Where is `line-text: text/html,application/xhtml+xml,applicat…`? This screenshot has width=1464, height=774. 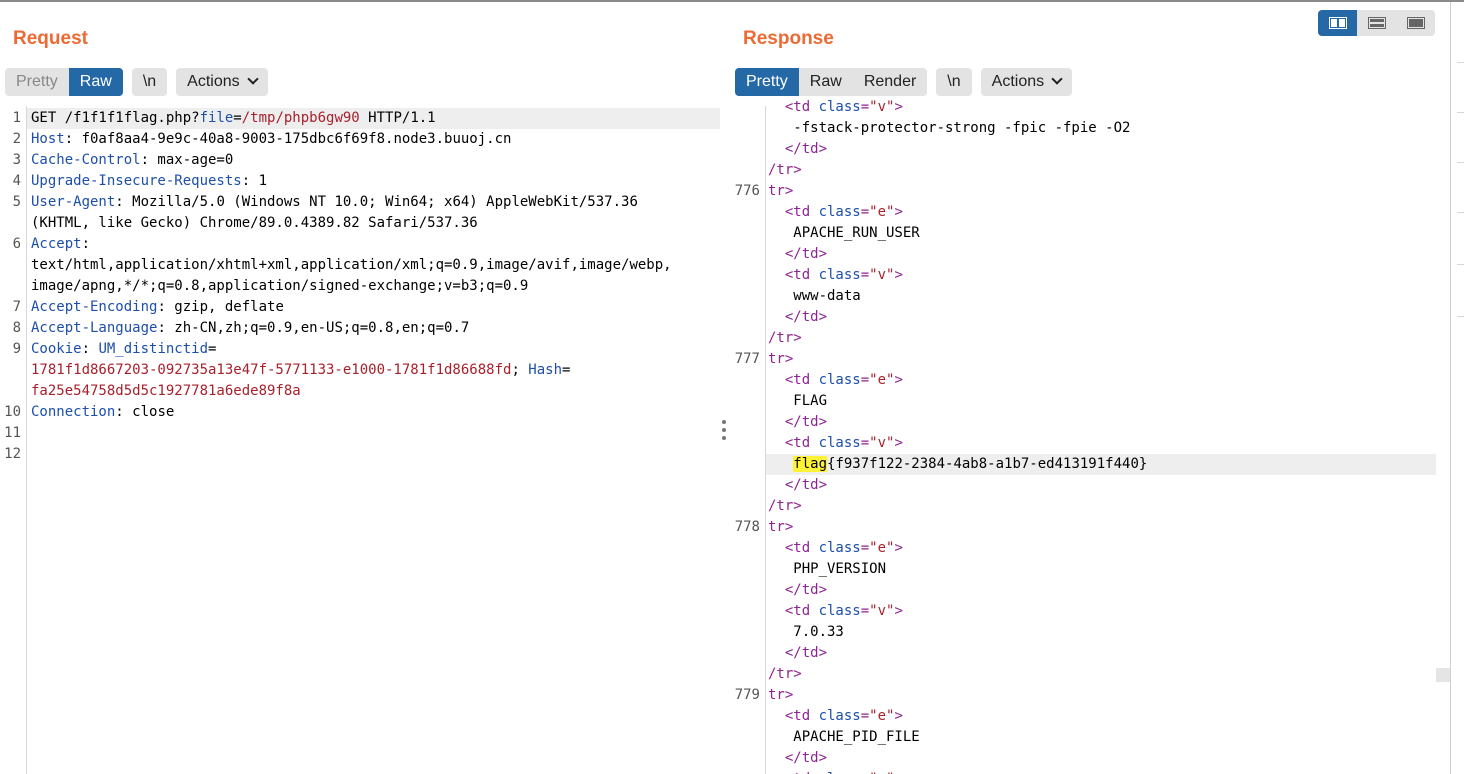 line-text: text/html,application/xhtml+xml,applicat… is located at coordinates (351, 265).